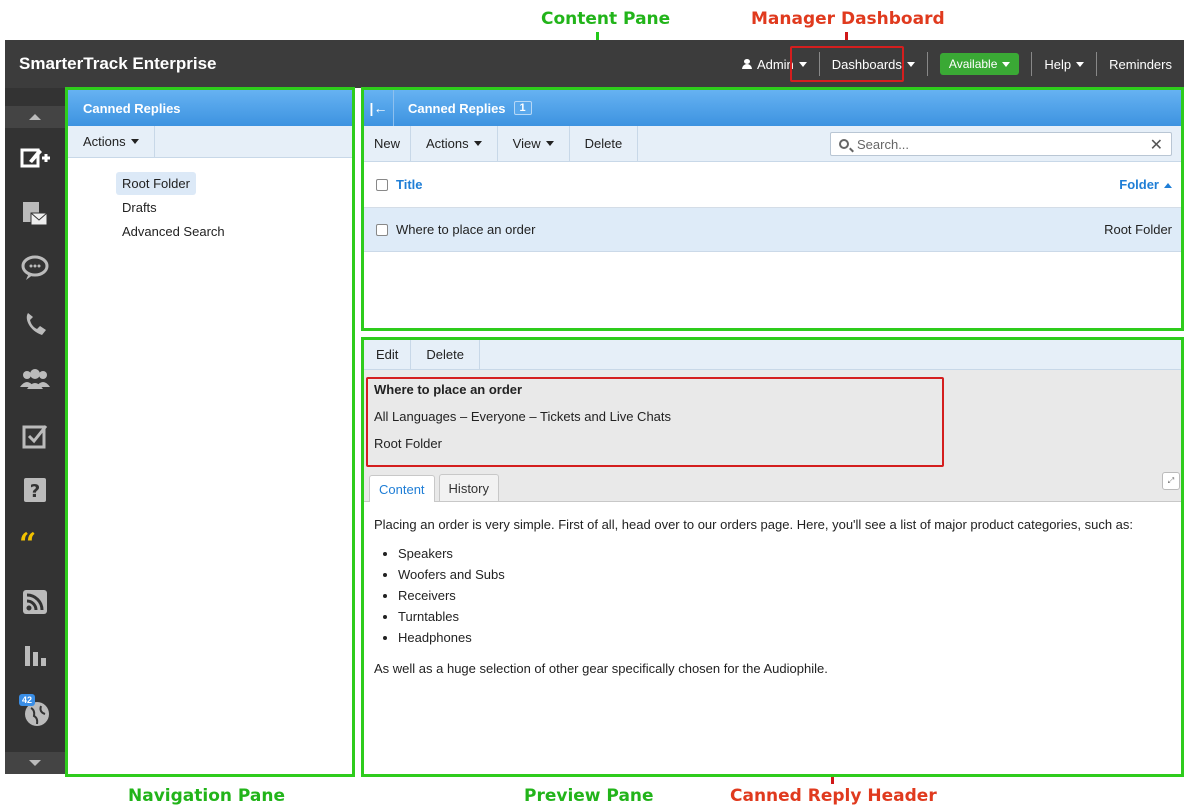  I want to click on select-all-checkbox, so click(382, 184).